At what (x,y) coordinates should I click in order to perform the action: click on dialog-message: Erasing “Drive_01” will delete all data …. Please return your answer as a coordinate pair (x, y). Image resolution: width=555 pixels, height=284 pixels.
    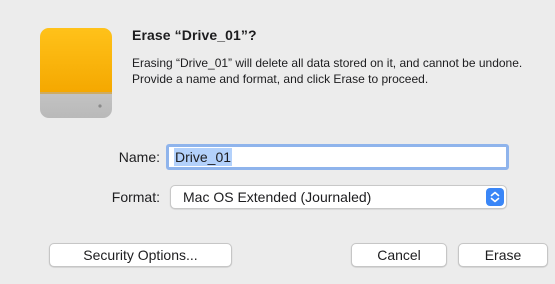
    Looking at the image, I should click on (327, 71).